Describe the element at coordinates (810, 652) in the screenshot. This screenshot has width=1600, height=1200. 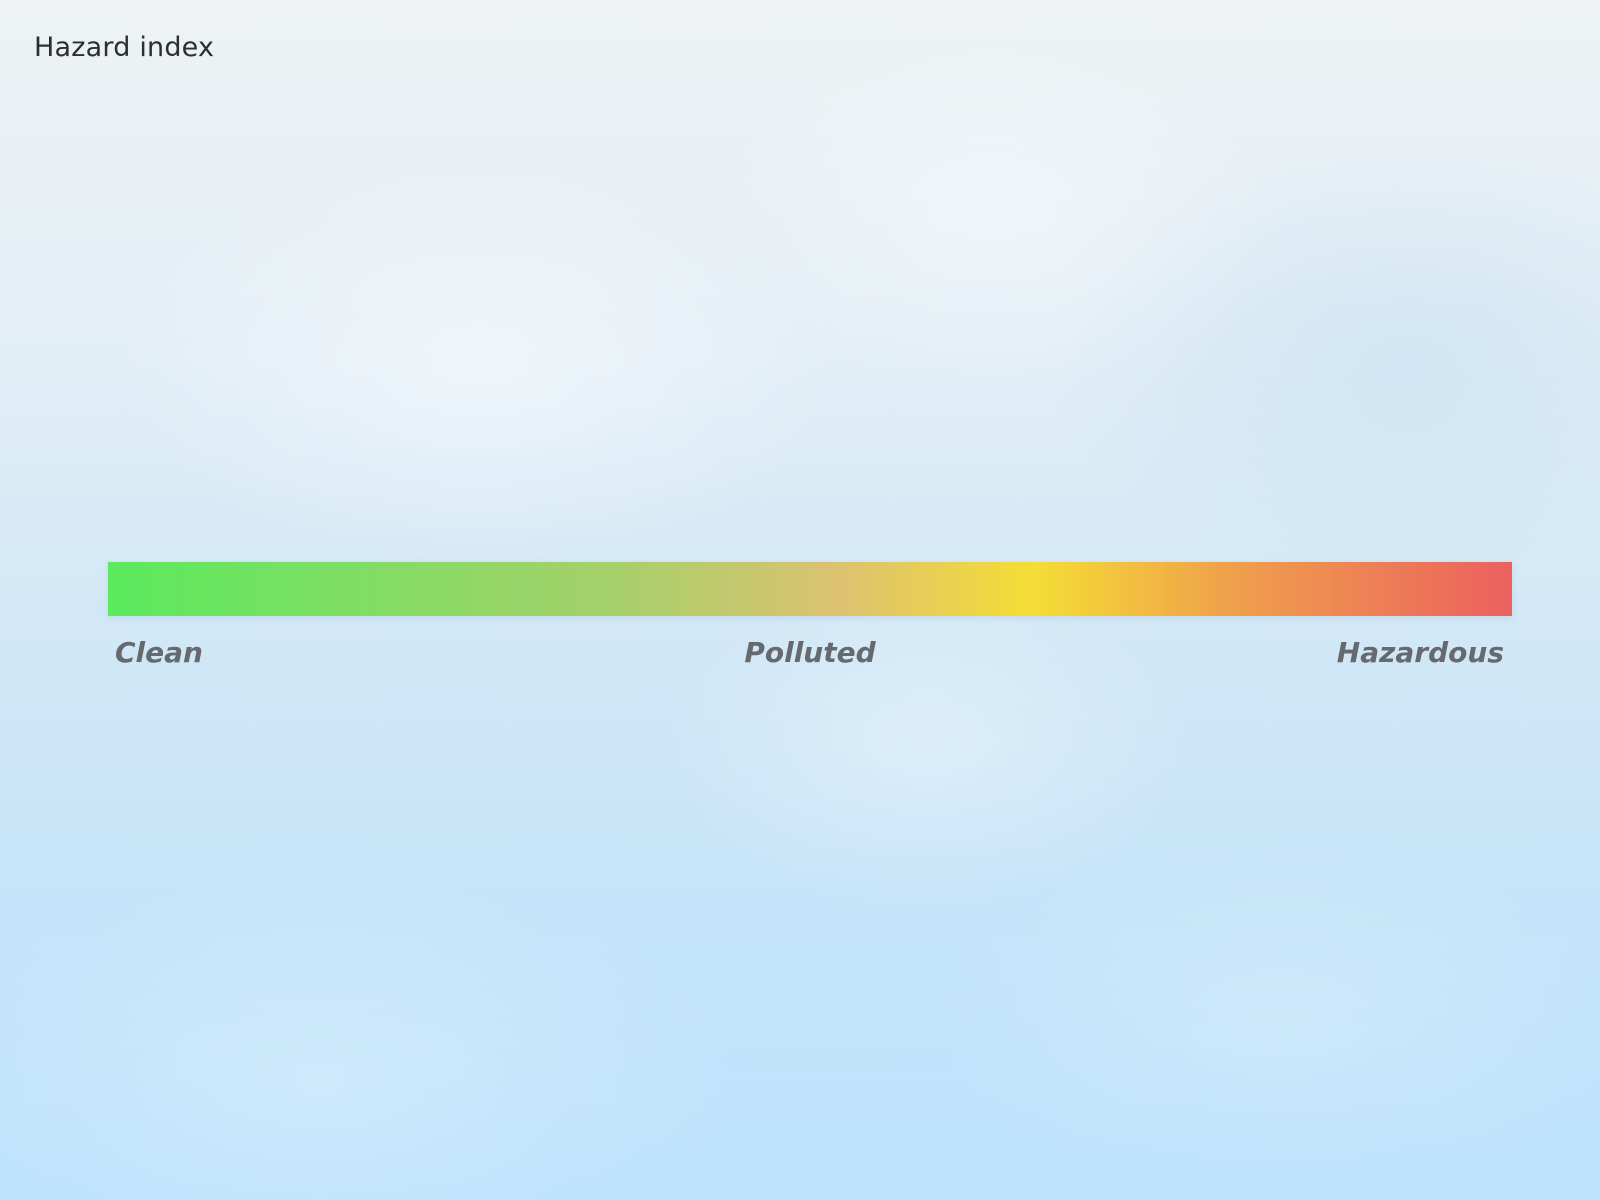
I see `scale-label-polluted: Polluted` at that location.